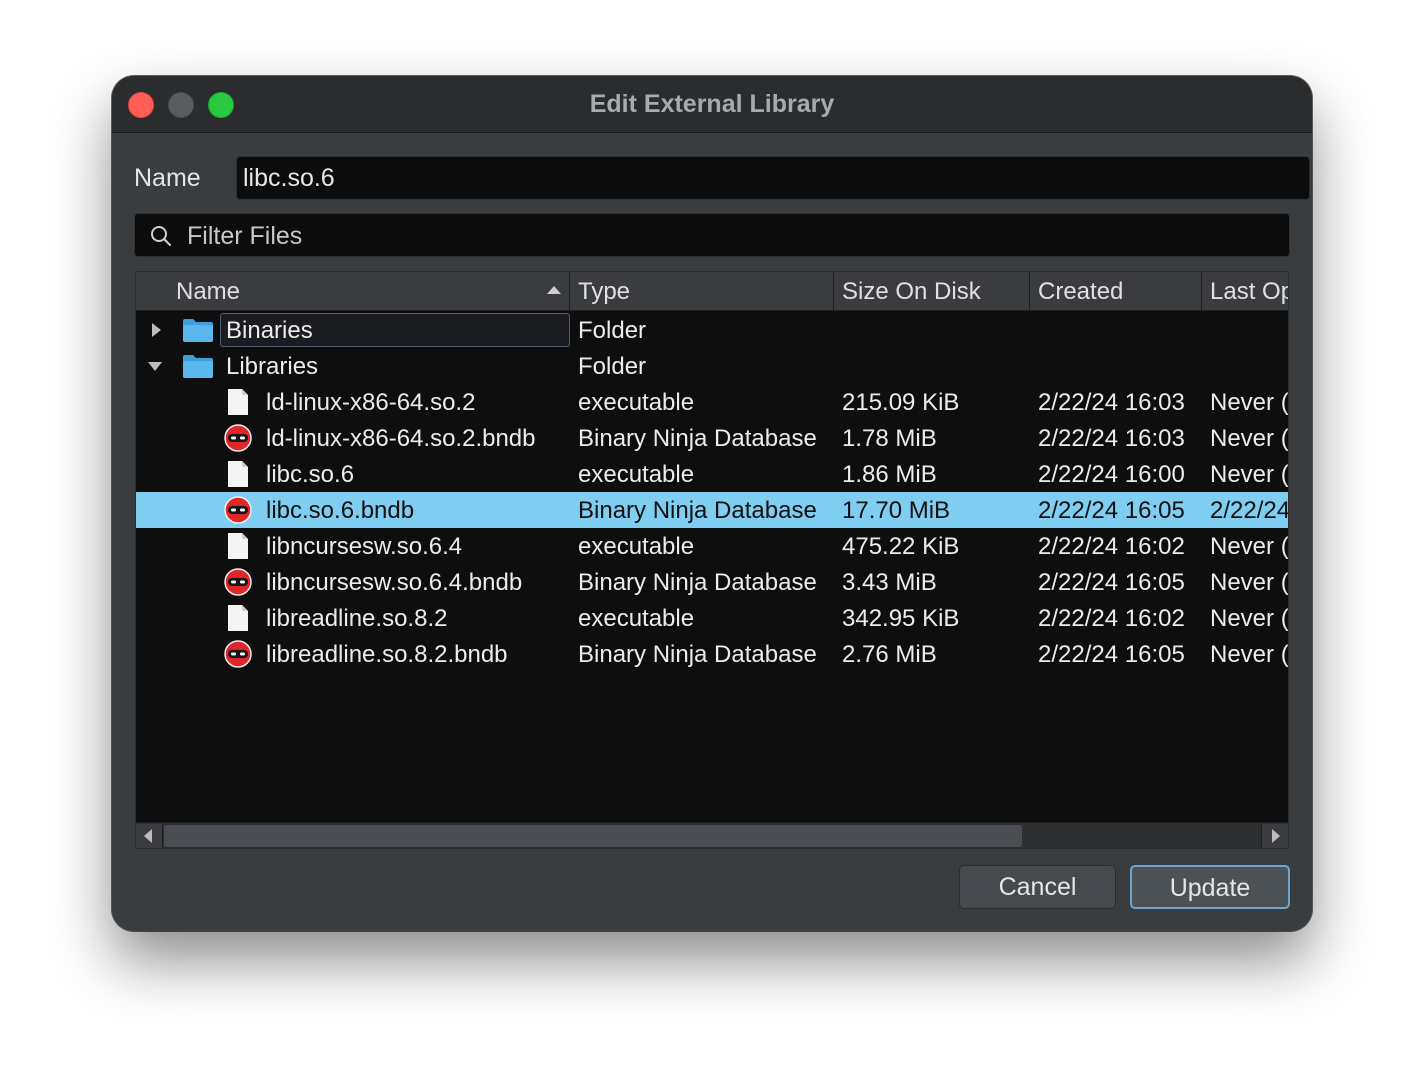  What do you see at coordinates (937, 366) in the screenshot?
I see `size-cell` at bounding box center [937, 366].